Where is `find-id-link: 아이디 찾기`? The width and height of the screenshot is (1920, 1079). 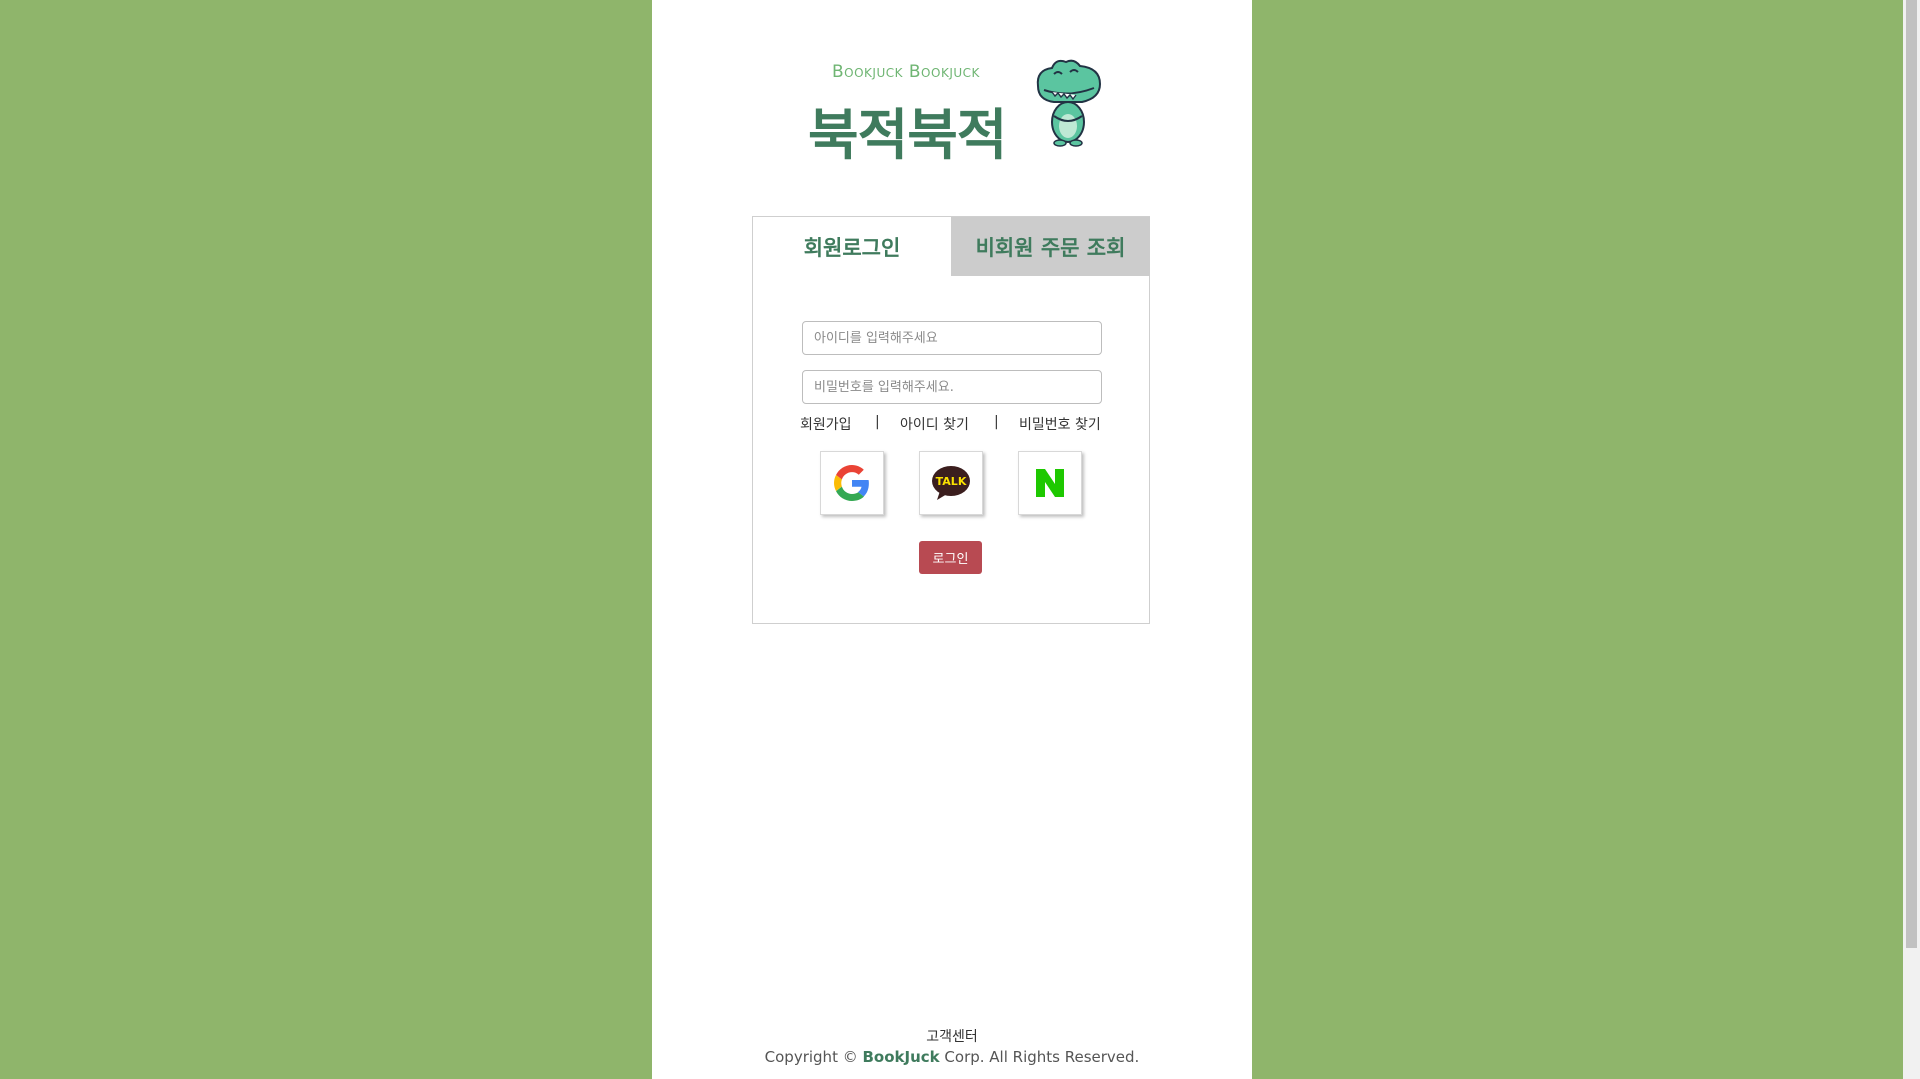
find-id-link: 아이디 찾기 is located at coordinates (934, 424).